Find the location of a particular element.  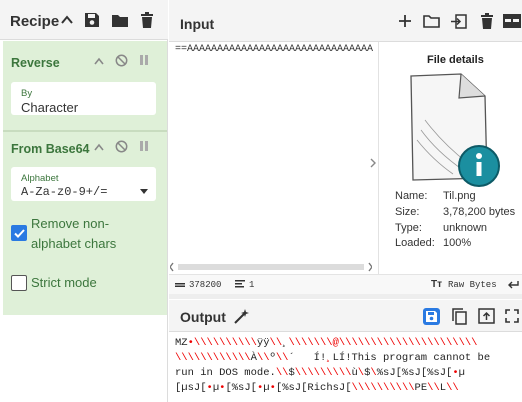

alphabet-select: Alphabet A-Za-z0-9+/= is located at coordinates (83, 184).